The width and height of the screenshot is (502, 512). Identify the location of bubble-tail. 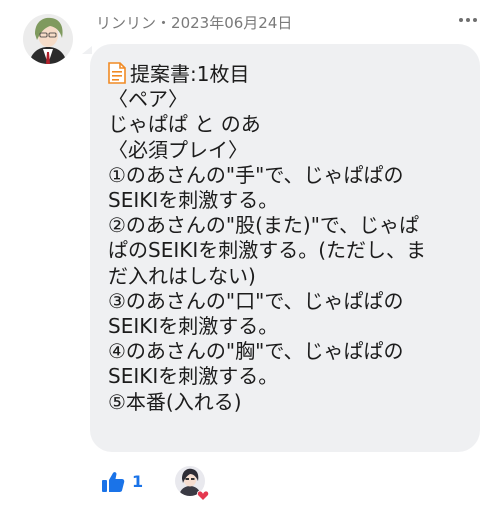
(87, 50).